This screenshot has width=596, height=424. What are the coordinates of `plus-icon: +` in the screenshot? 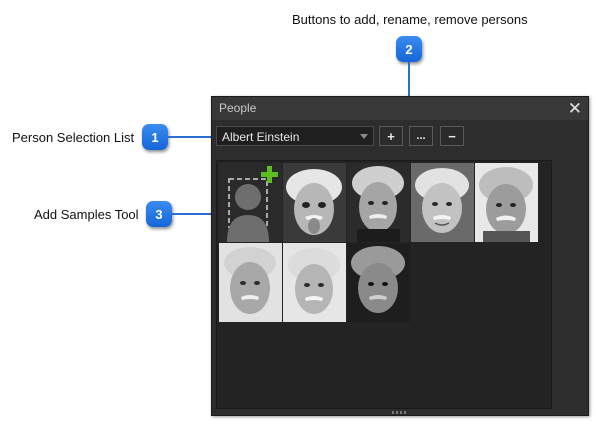 It's located at (391, 136).